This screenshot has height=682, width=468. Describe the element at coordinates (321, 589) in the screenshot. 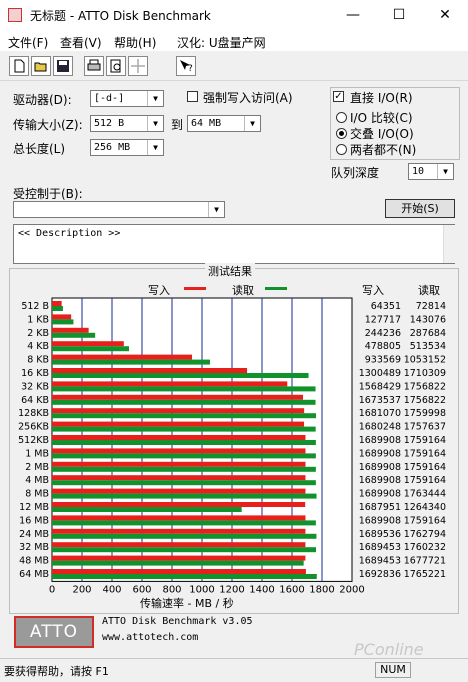

I see `x-tick-label: 1800` at that location.